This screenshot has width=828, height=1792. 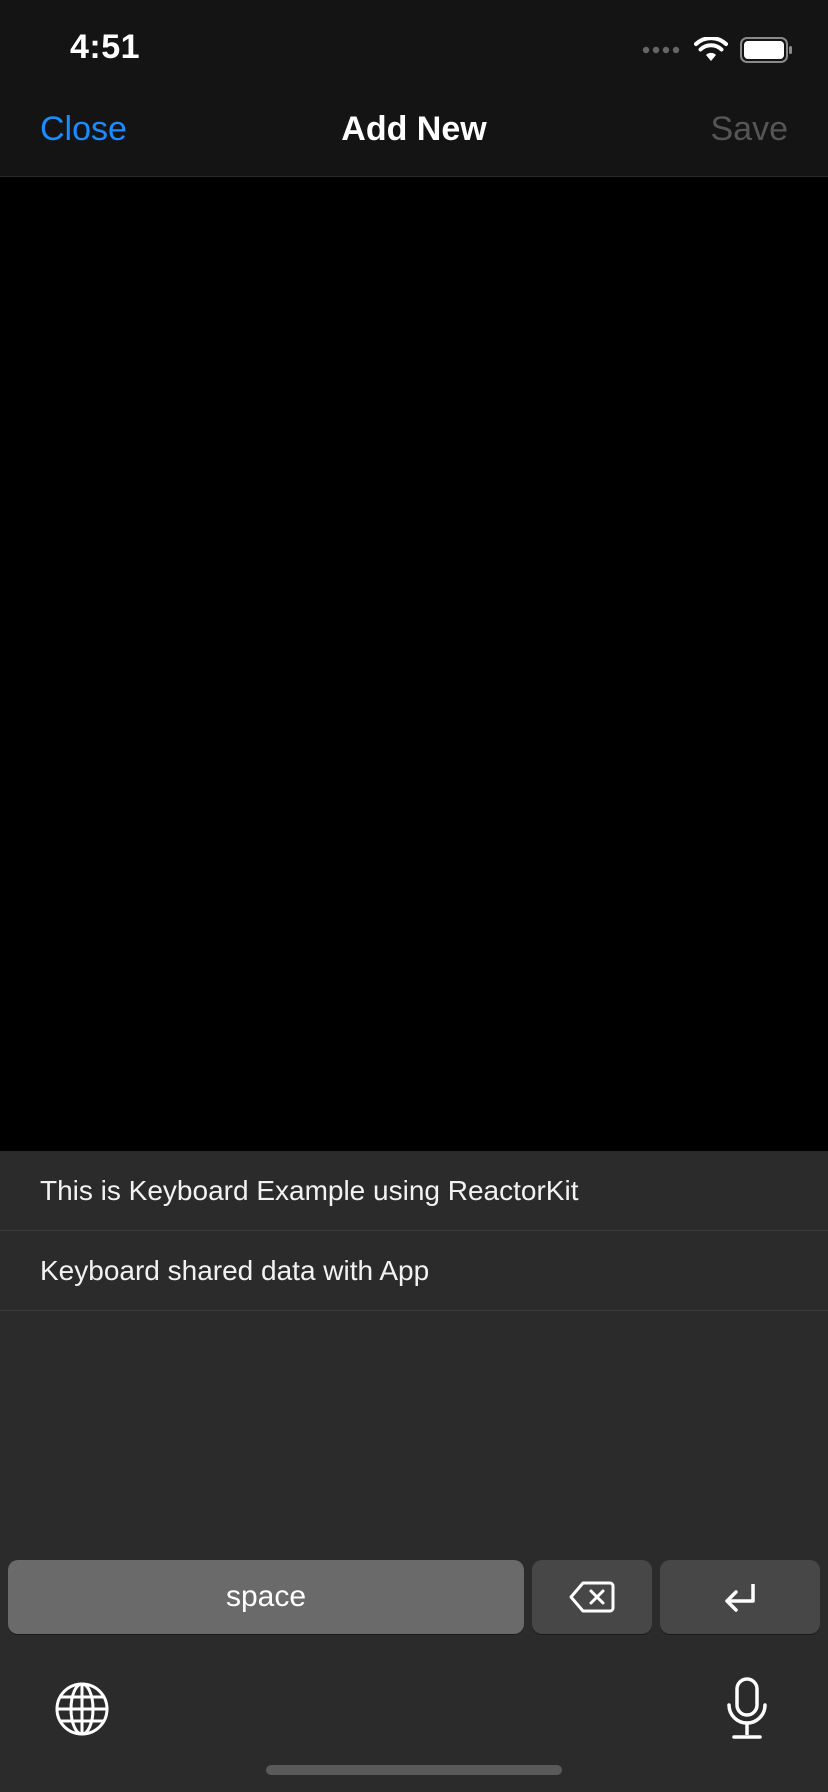 I want to click on globe-icon, so click(x=82, y=1709).